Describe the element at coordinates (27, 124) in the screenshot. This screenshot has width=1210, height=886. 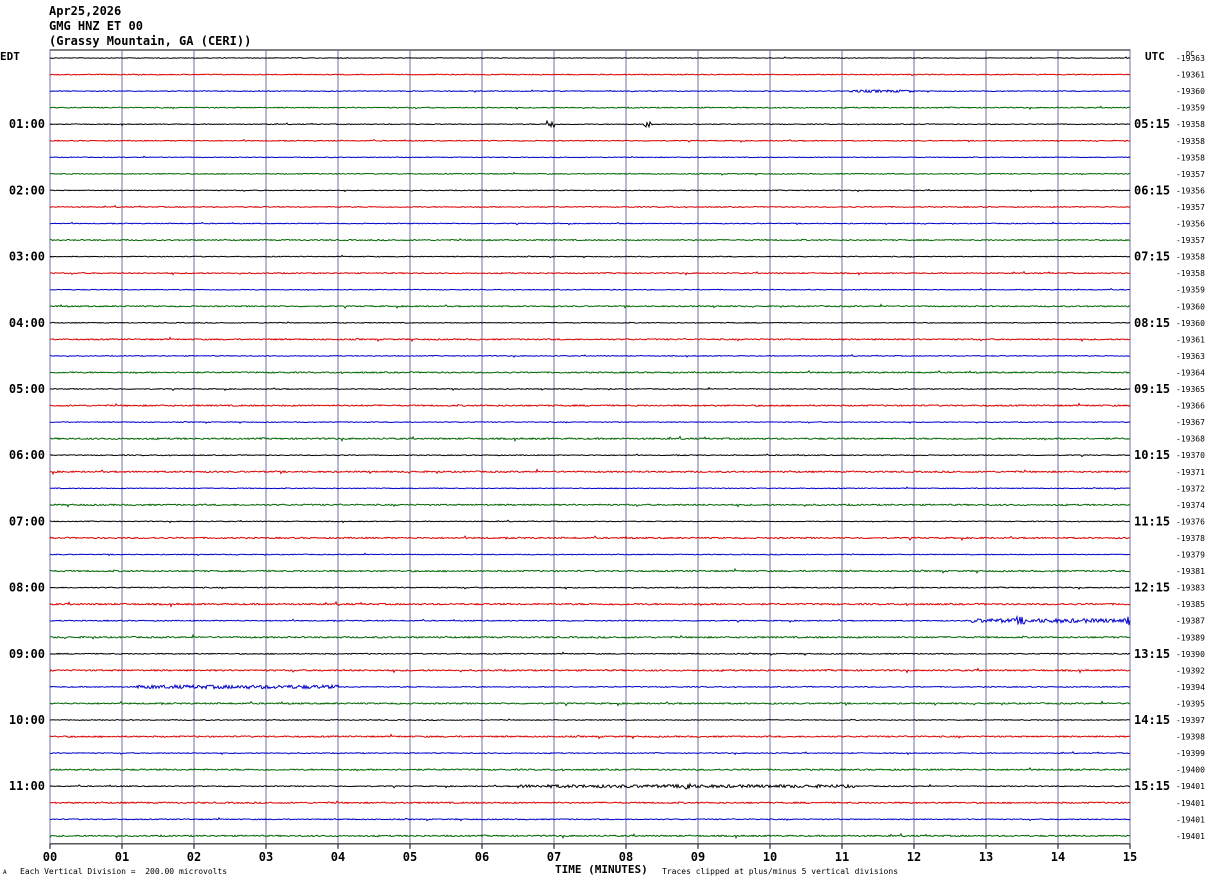
I see `edt-hour-label: 01:00` at that location.